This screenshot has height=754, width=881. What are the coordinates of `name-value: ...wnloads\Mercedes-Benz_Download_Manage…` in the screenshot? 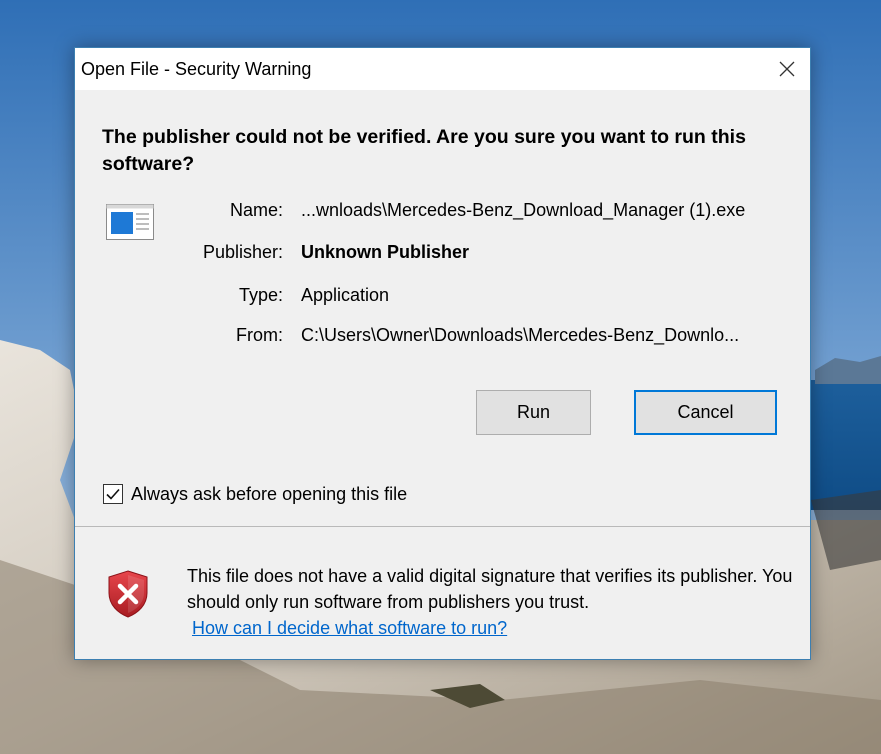 It's located at (523, 210).